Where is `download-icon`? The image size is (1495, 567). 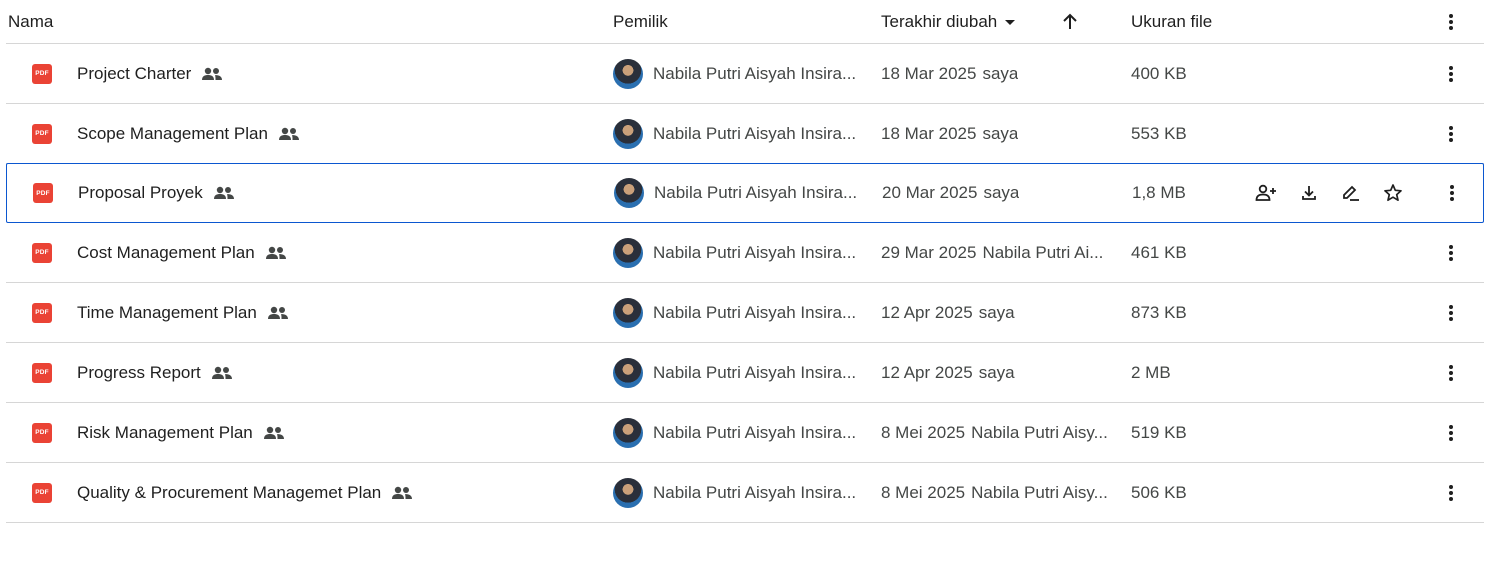 download-icon is located at coordinates (1309, 193).